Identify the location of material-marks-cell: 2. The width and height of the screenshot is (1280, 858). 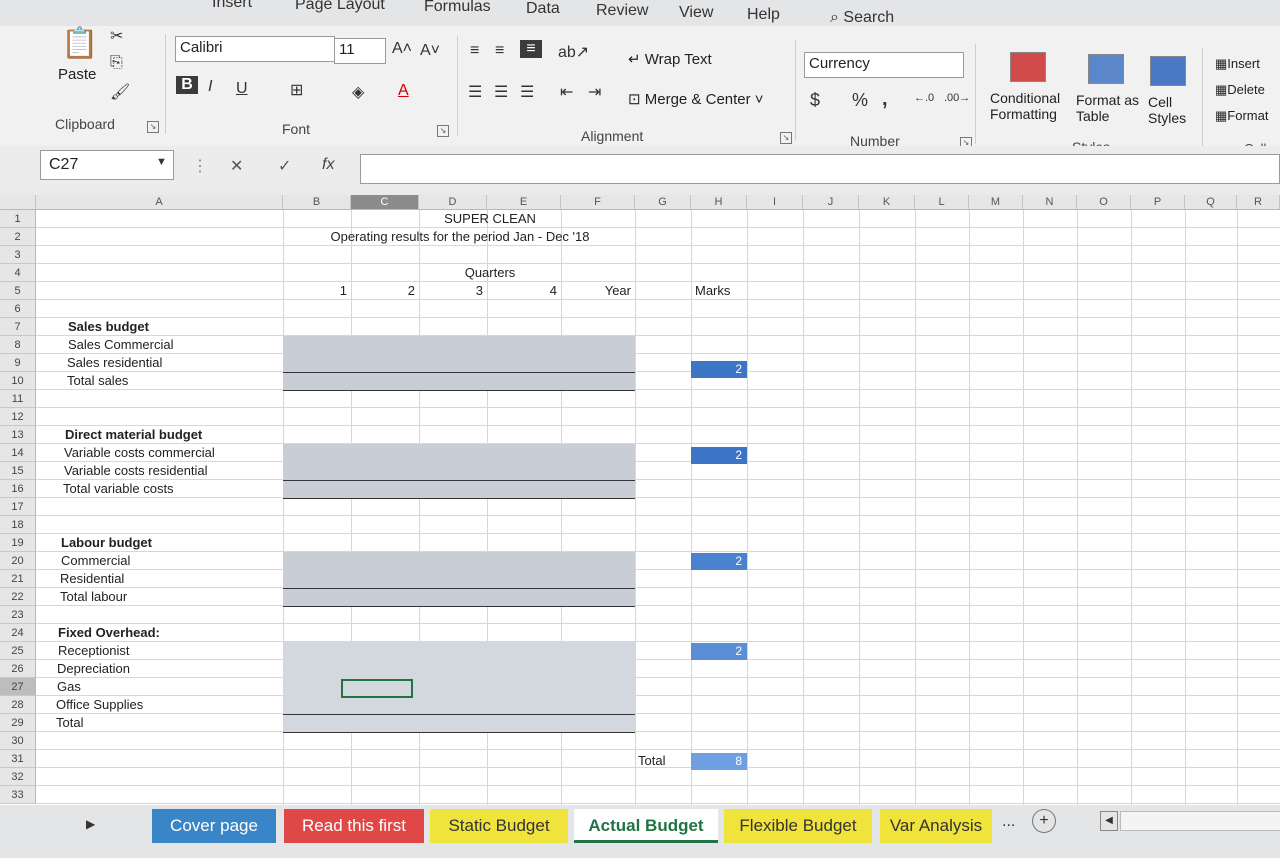
(719, 455).